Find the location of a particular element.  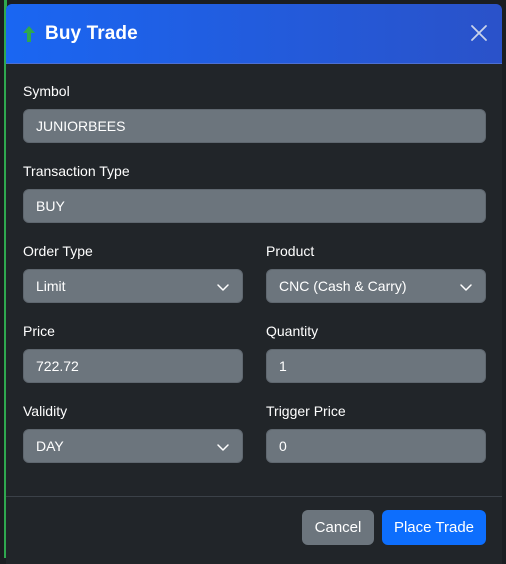

place-trade-button: Place Trade is located at coordinates (434, 527).